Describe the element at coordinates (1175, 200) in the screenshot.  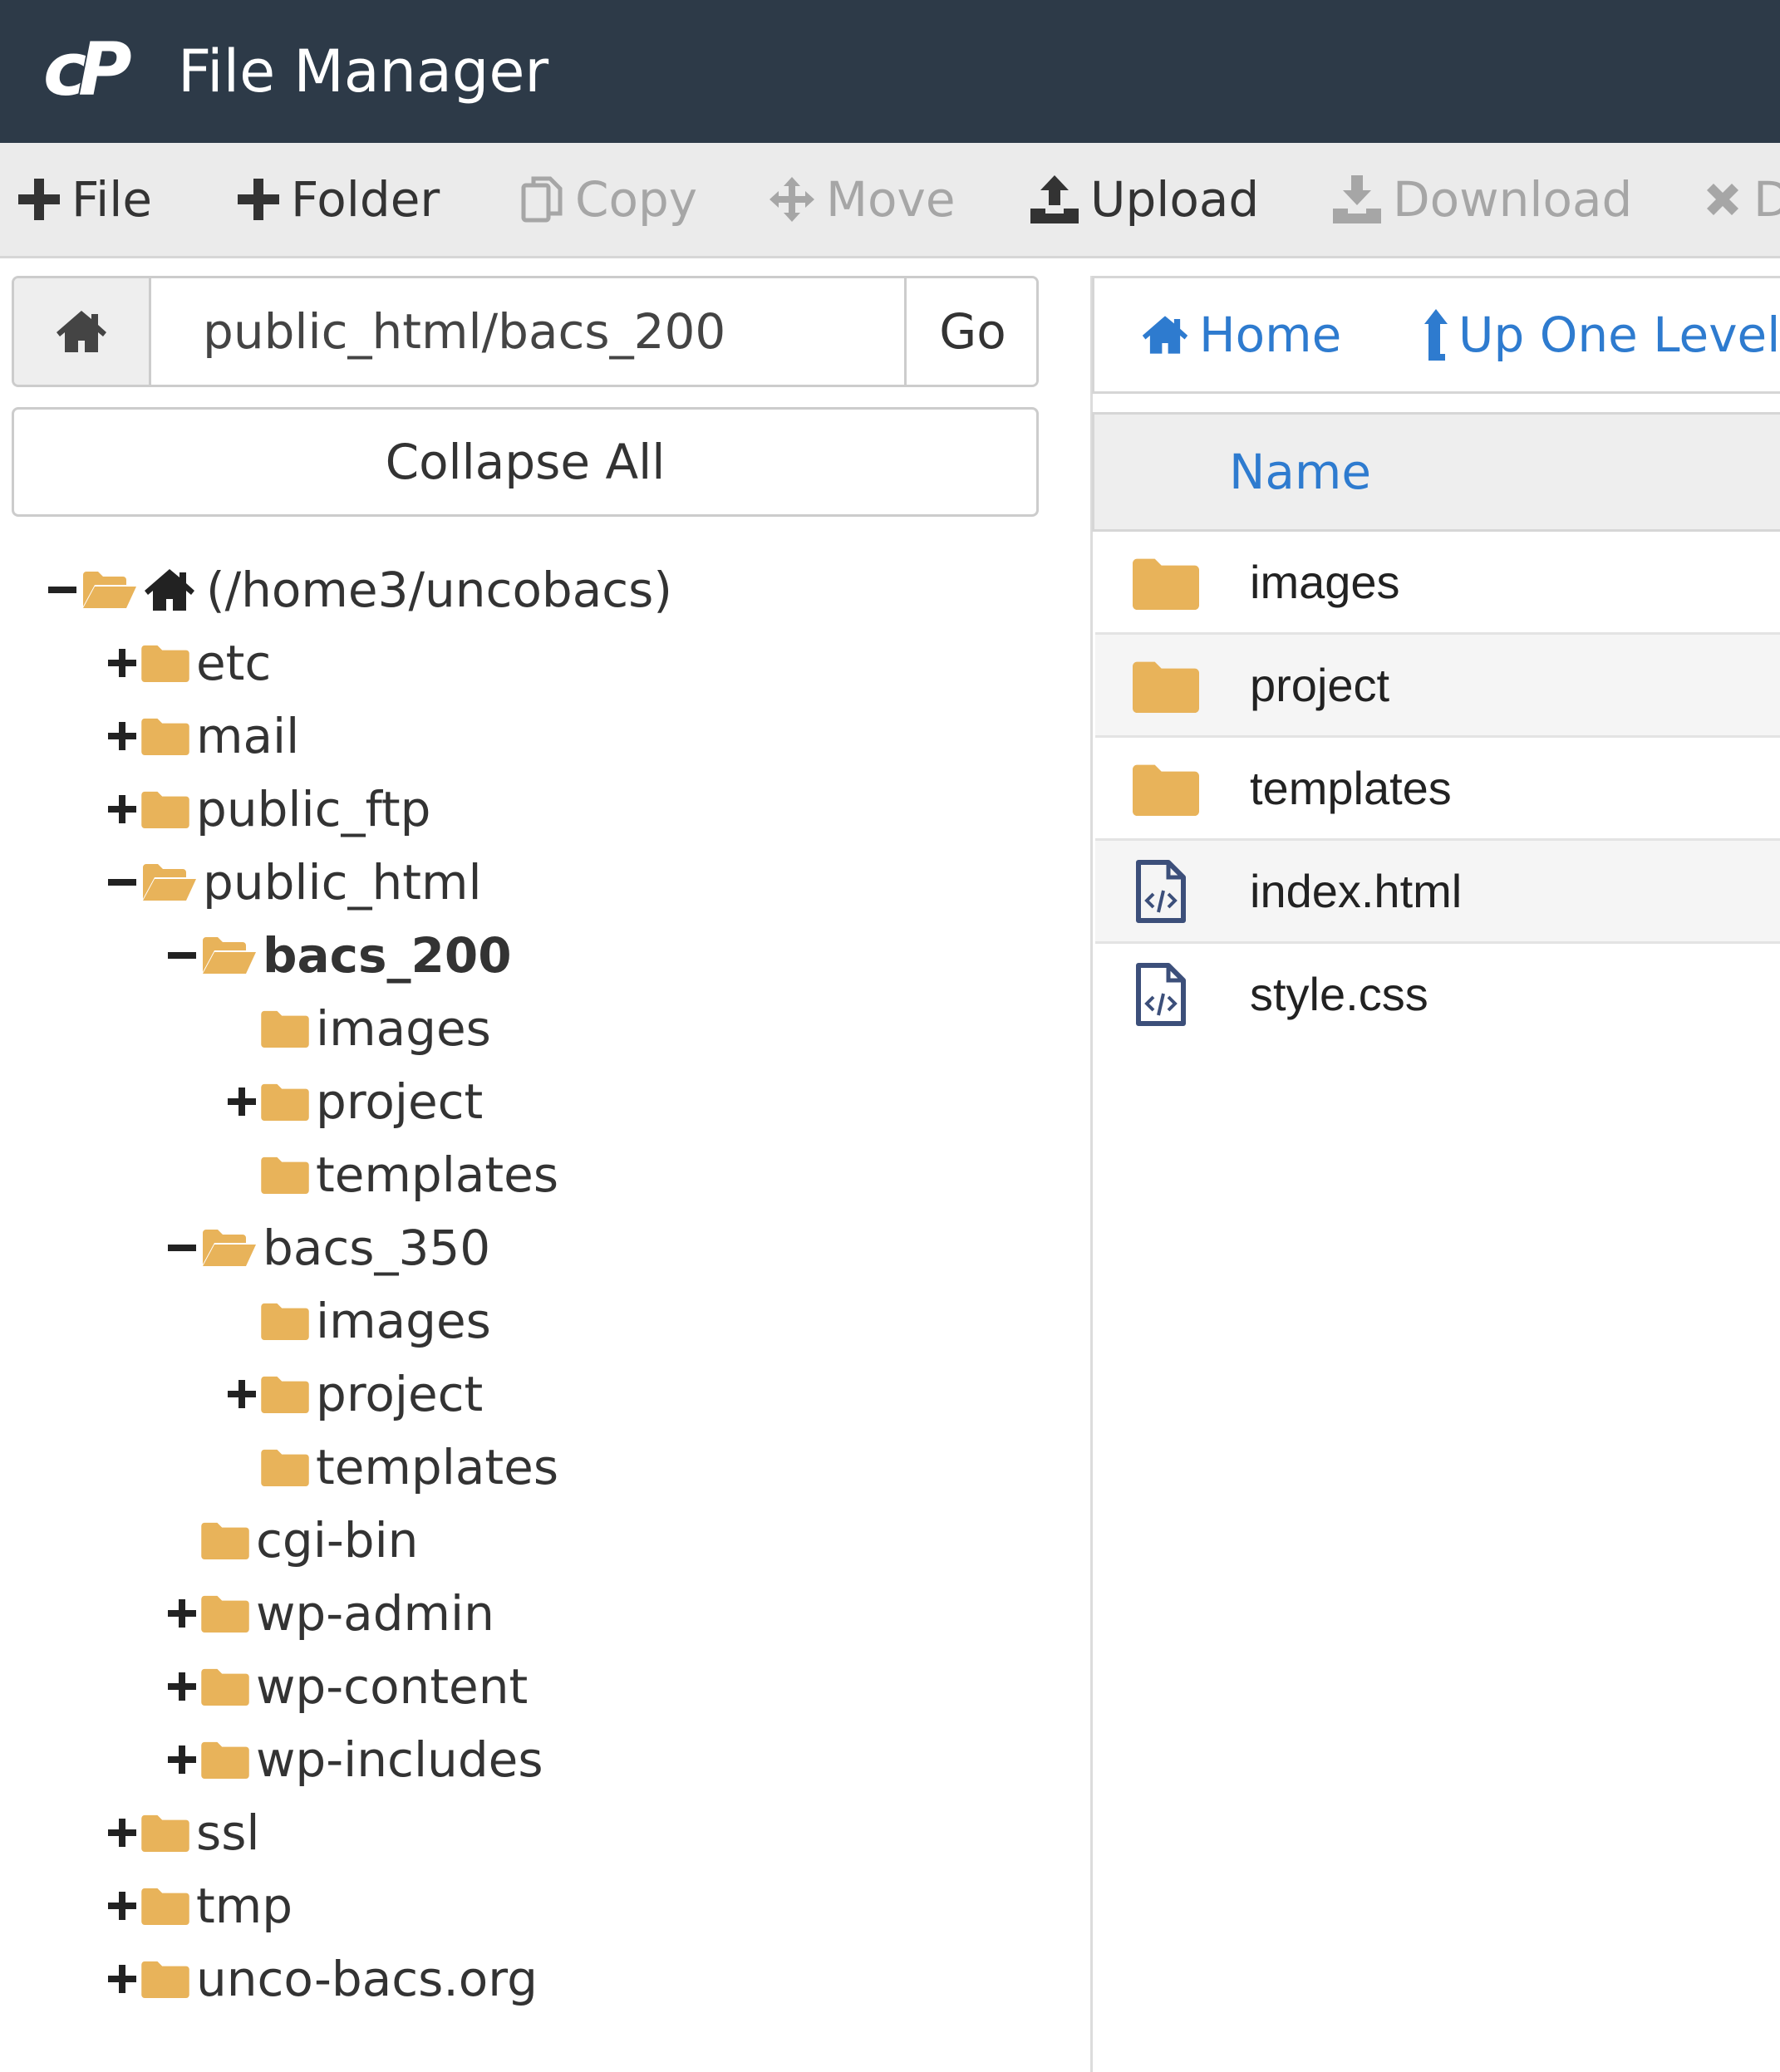
I see `upload-label: Upload` at that location.